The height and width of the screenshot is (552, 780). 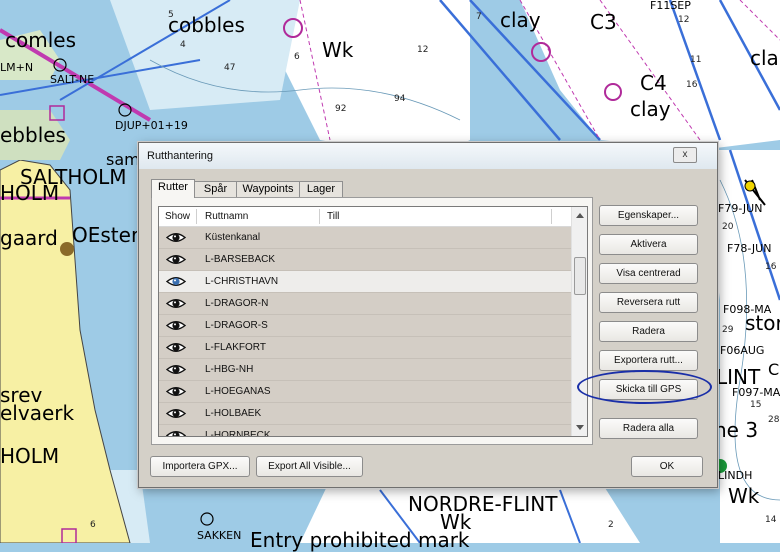 I want to click on radera-button: Radera, so click(x=648, y=331).